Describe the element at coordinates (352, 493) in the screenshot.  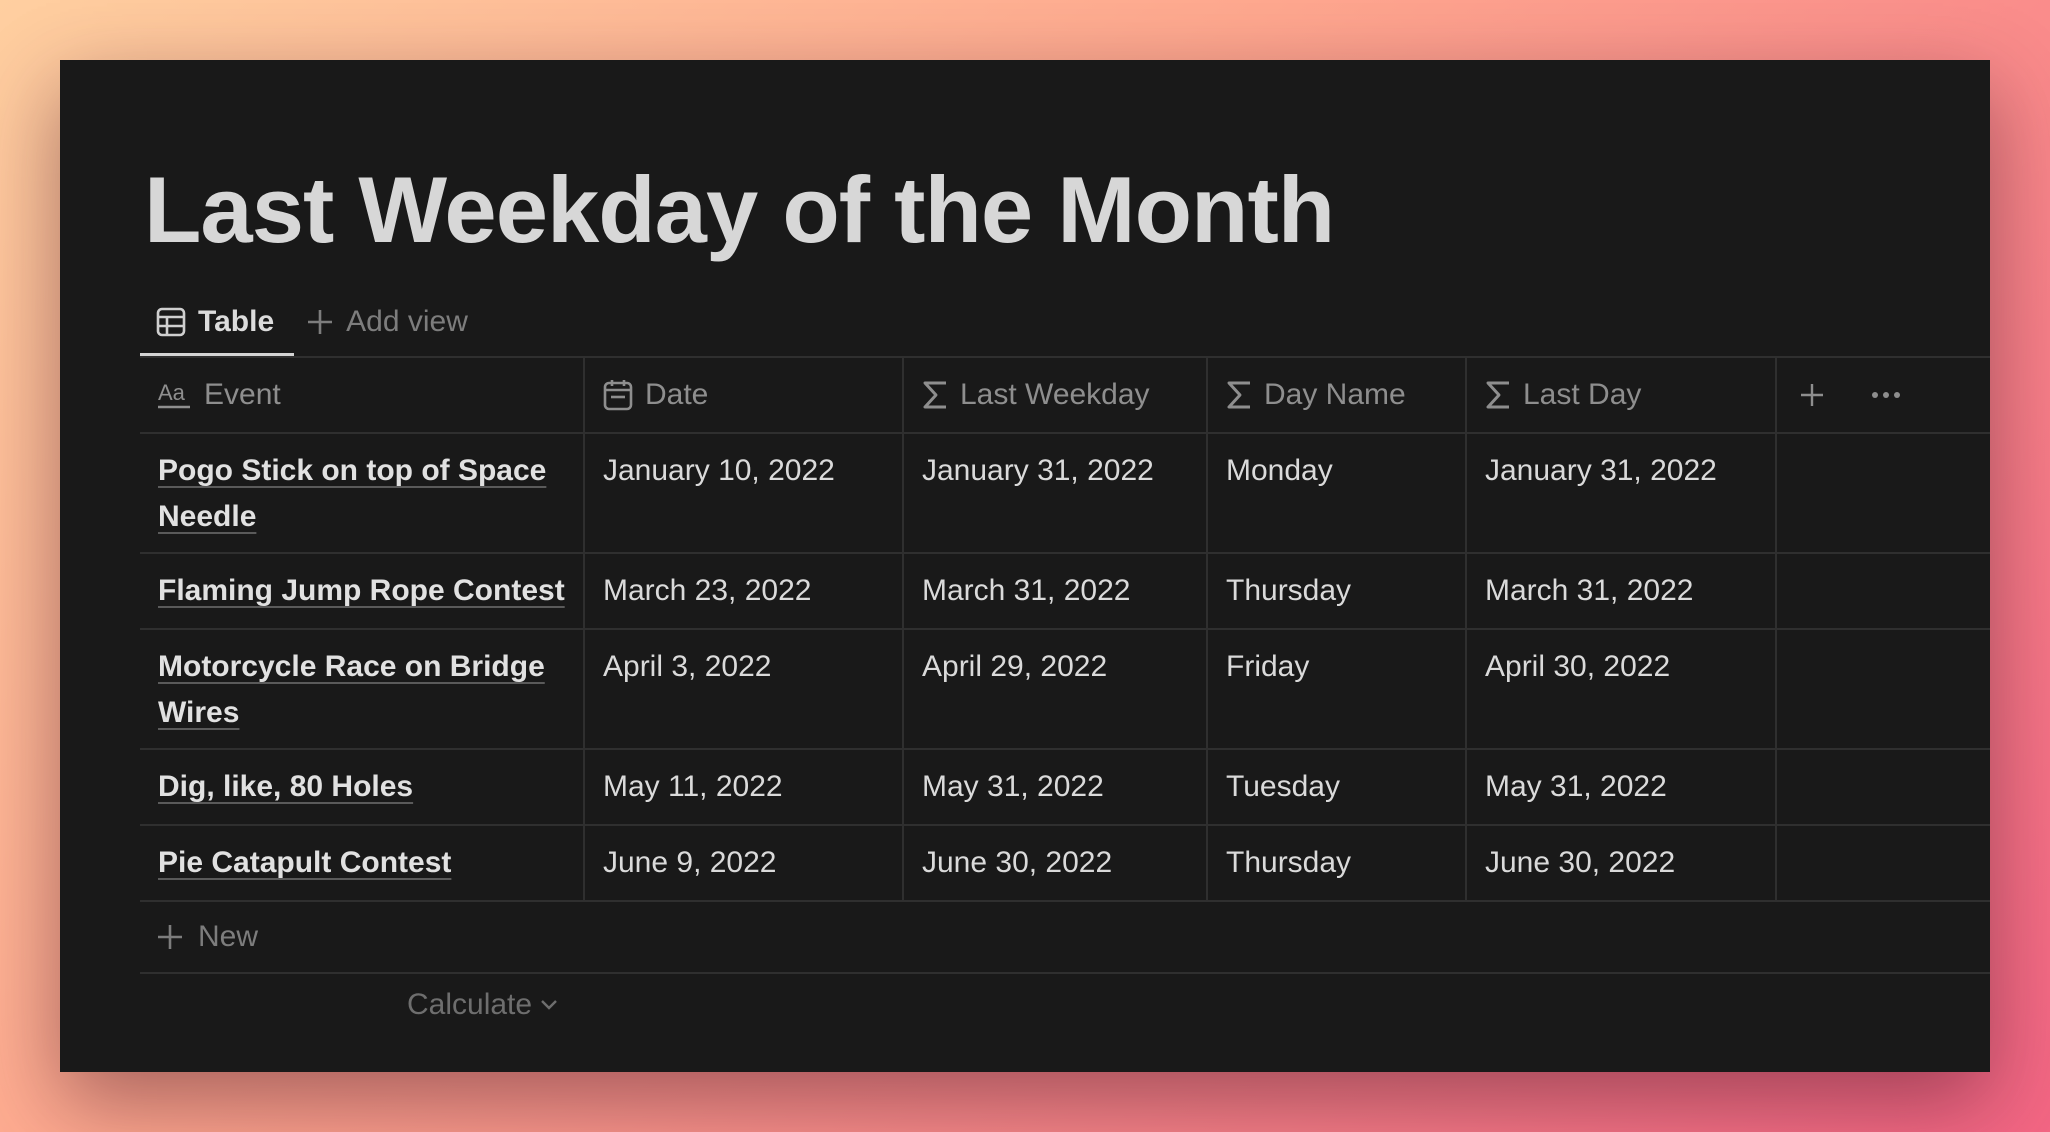
I see `event-title: Pogo Stick on top of Space Needle` at that location.